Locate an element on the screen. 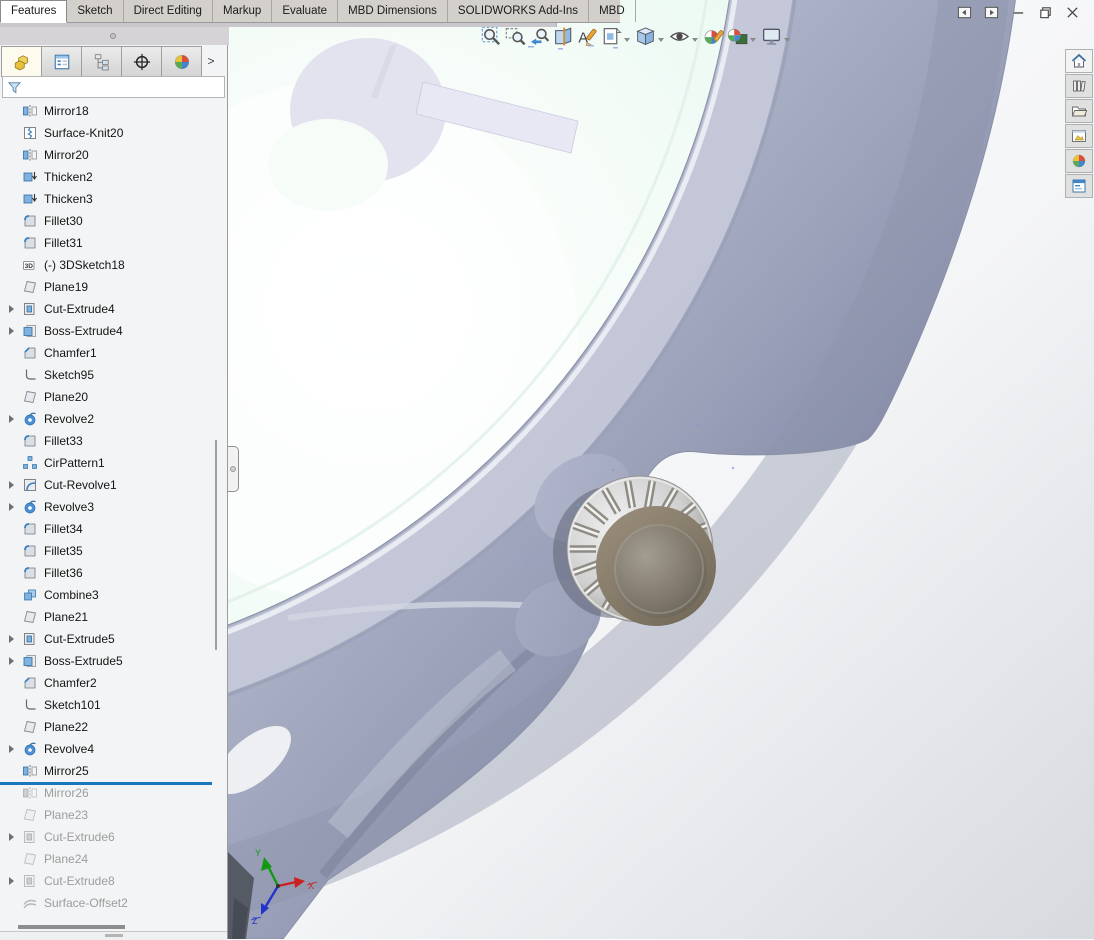 This screenshot has height=940, width=1094. tree-item-plane19: Plane19 is located at coordinates (107, 287).